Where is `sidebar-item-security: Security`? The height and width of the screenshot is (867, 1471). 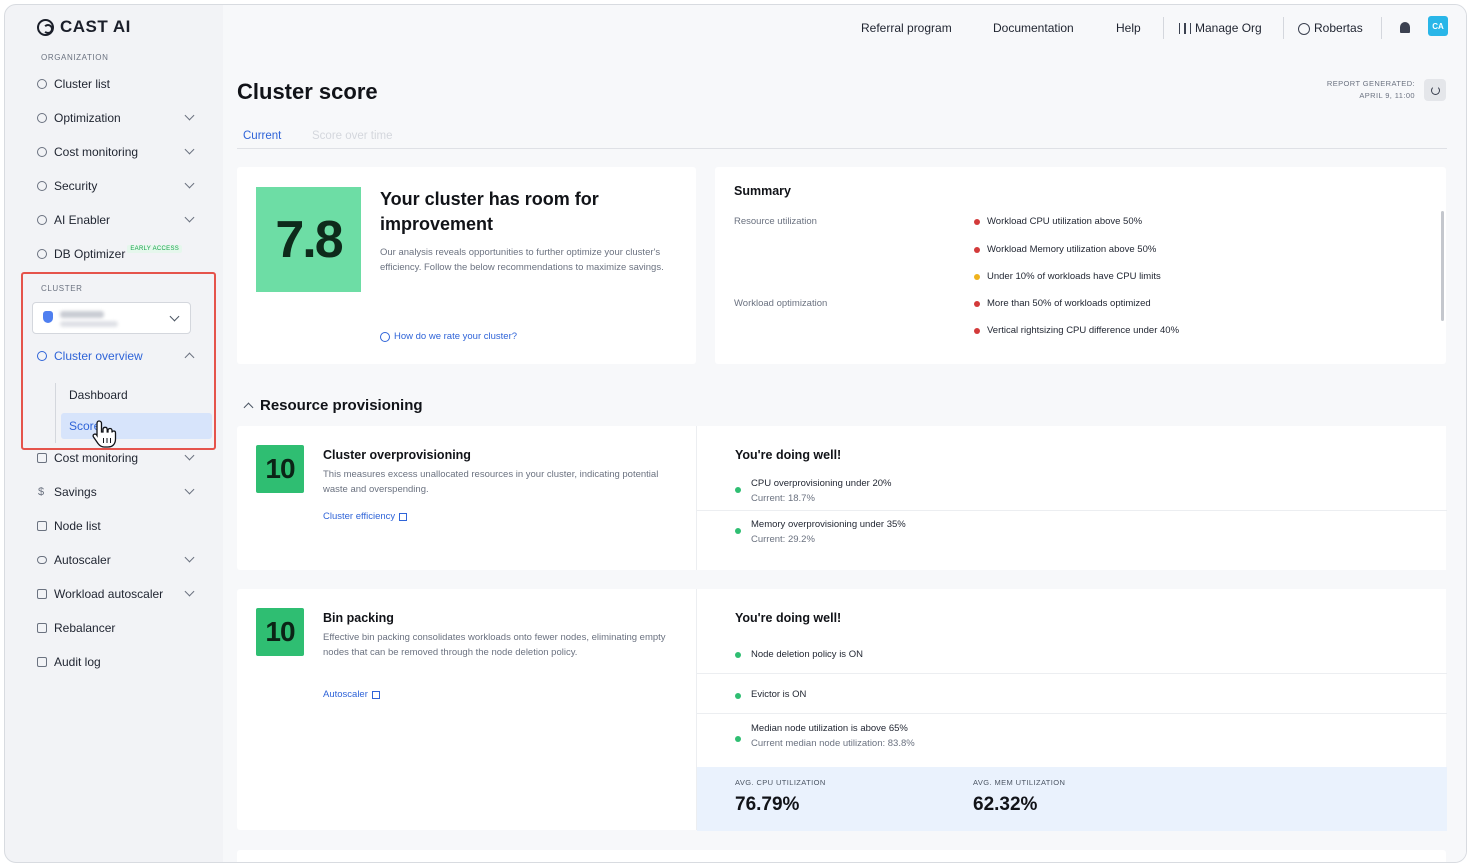 sidebar-item-security: Security is located at coordinates (118, 186).